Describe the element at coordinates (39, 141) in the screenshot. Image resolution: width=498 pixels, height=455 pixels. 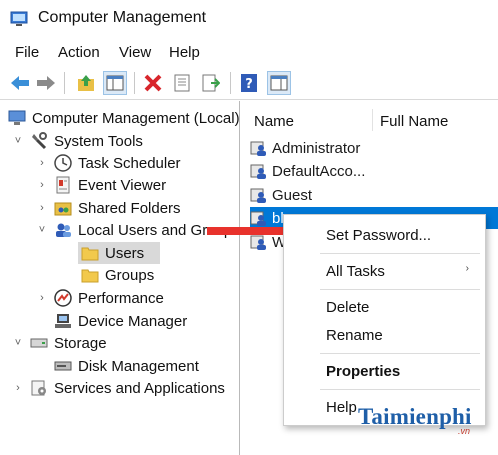
I see `system-tools-icon` at that location.